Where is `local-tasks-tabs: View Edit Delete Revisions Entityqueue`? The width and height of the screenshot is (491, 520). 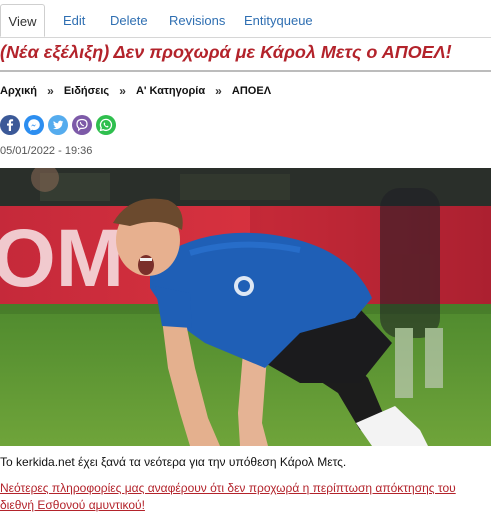 local-tasks-tabs: View Edit Delete Revisions Entityqueue is located at coordinates (245, 19).